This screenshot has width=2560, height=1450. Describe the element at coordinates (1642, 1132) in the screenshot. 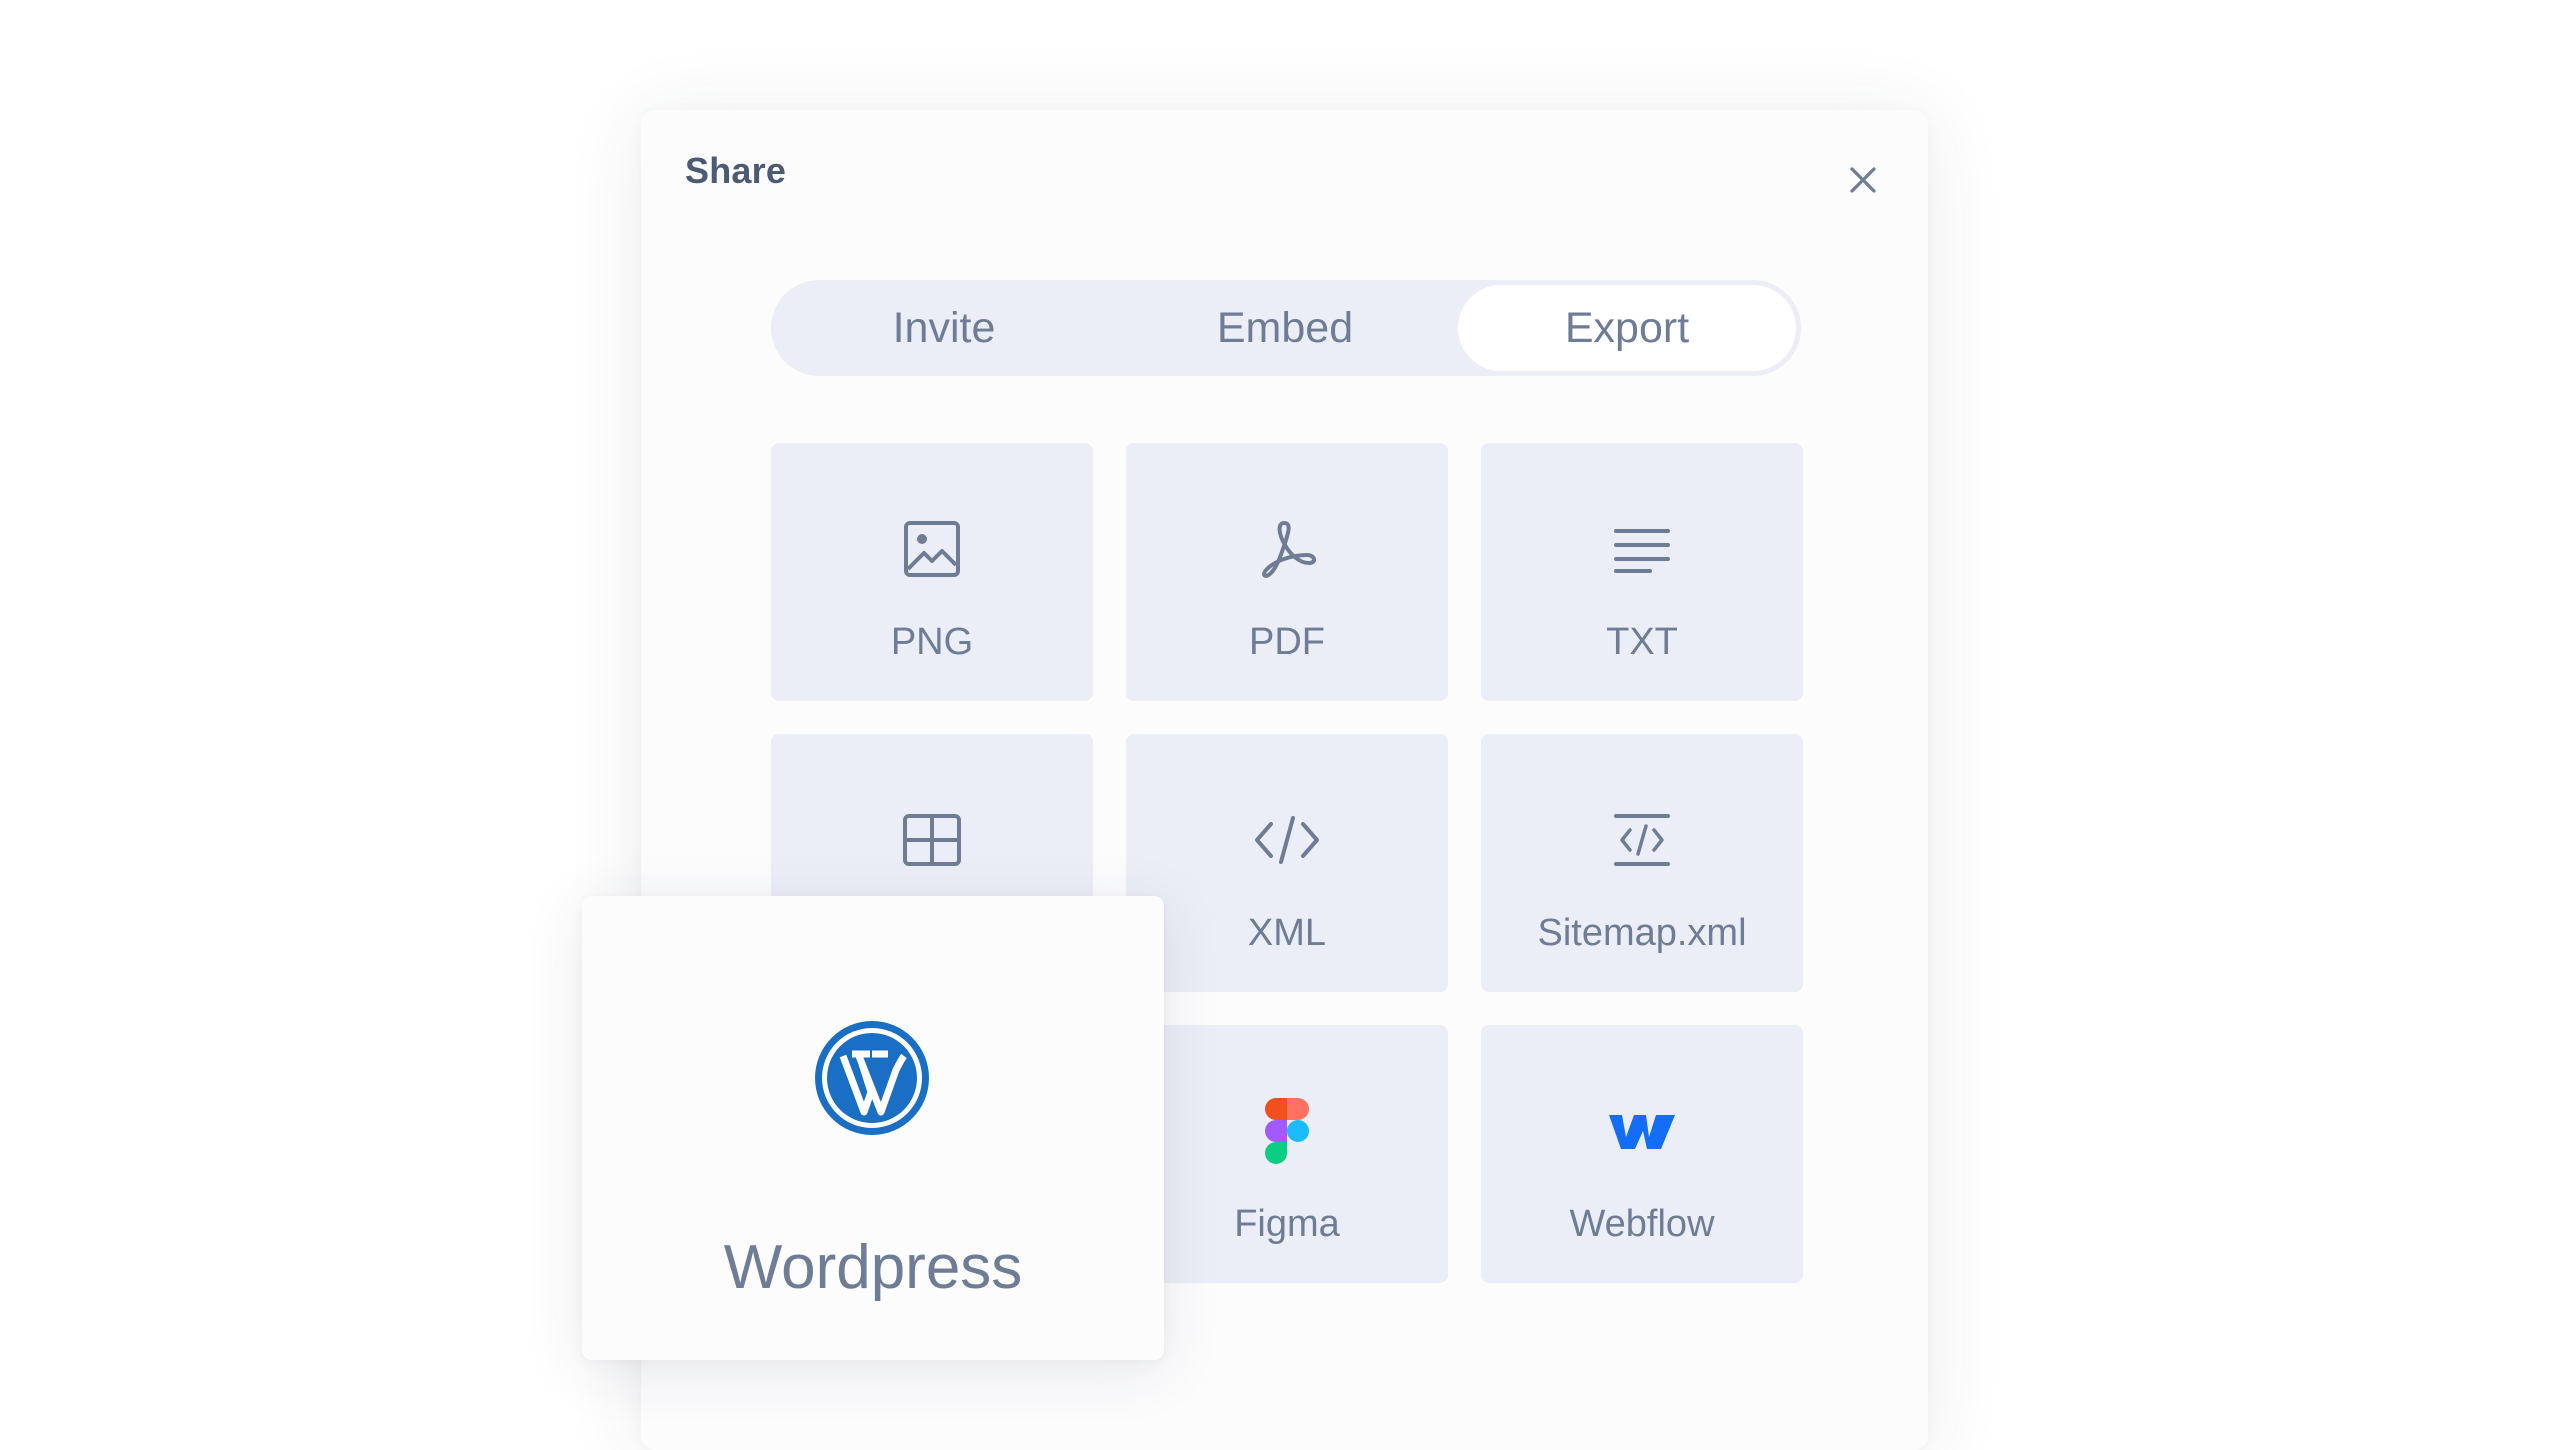

I see `webflow-logo-icon` at that location.